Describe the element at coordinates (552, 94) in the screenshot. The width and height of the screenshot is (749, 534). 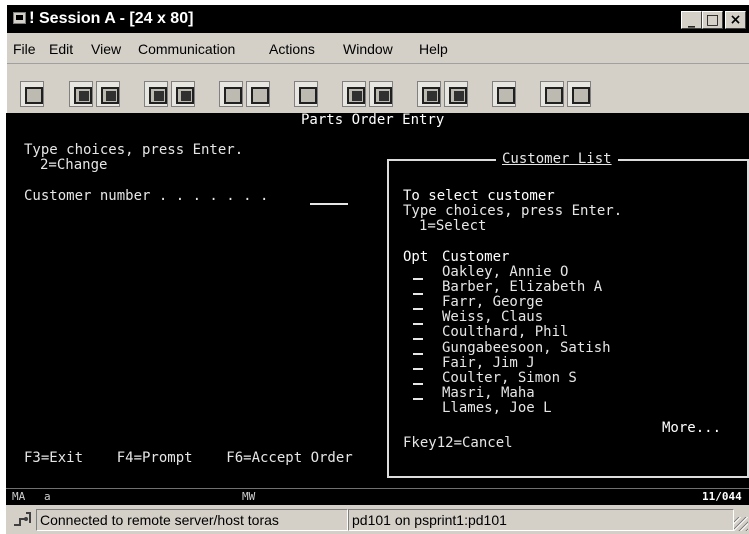
I see `palette-icon` at that location.